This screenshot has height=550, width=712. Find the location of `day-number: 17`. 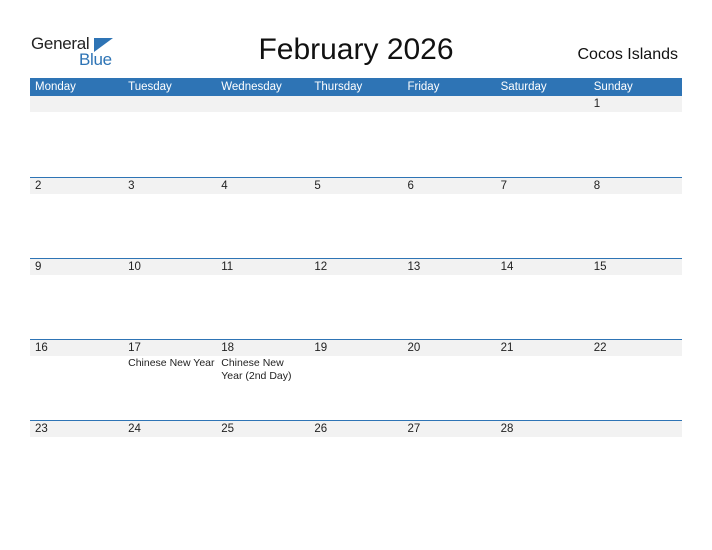

day-number: 17 is located at coordinates (134, 348).